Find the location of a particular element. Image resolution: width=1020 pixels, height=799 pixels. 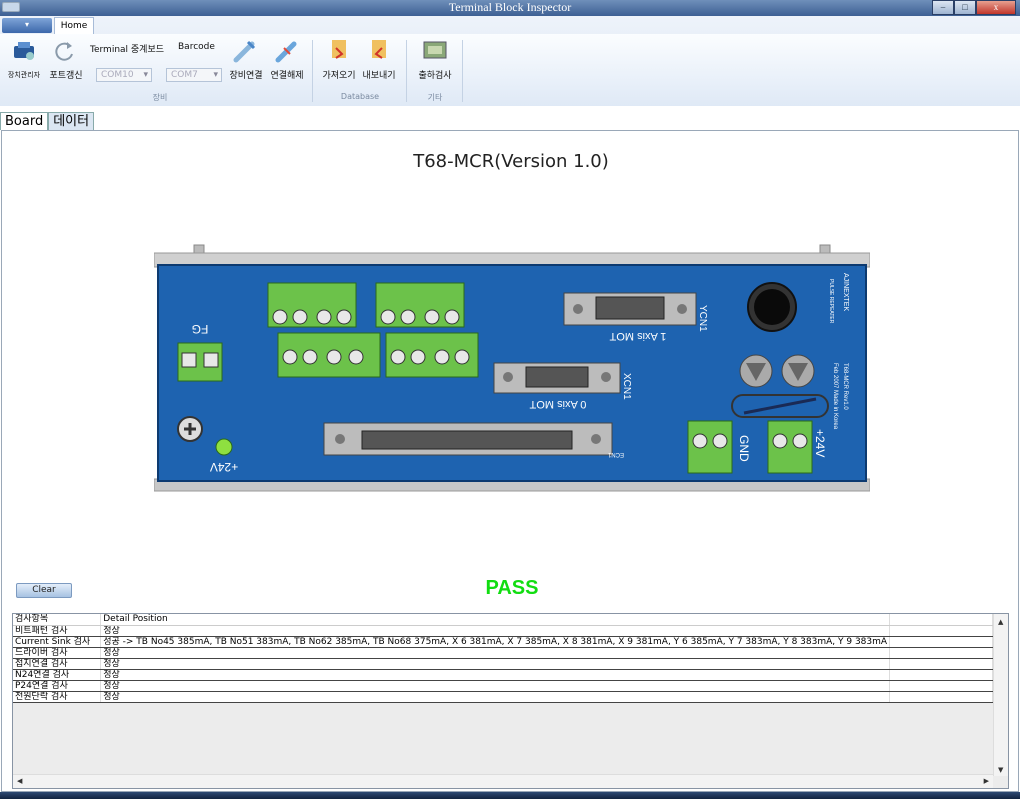

brand-label: AJINEXTEK is located at coordinates (845, 292).